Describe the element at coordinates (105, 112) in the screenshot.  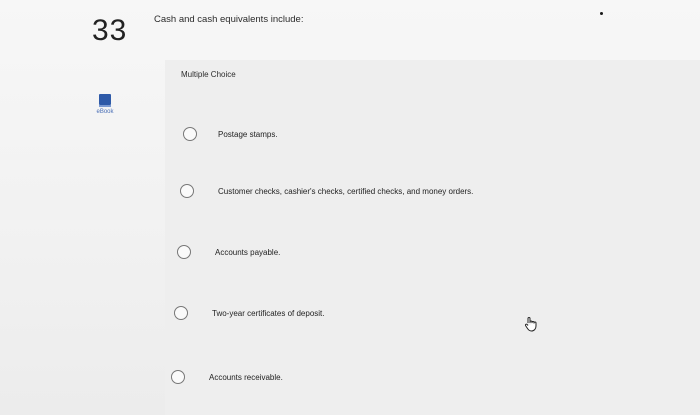
I see `ebook-label: eBook` at that location.